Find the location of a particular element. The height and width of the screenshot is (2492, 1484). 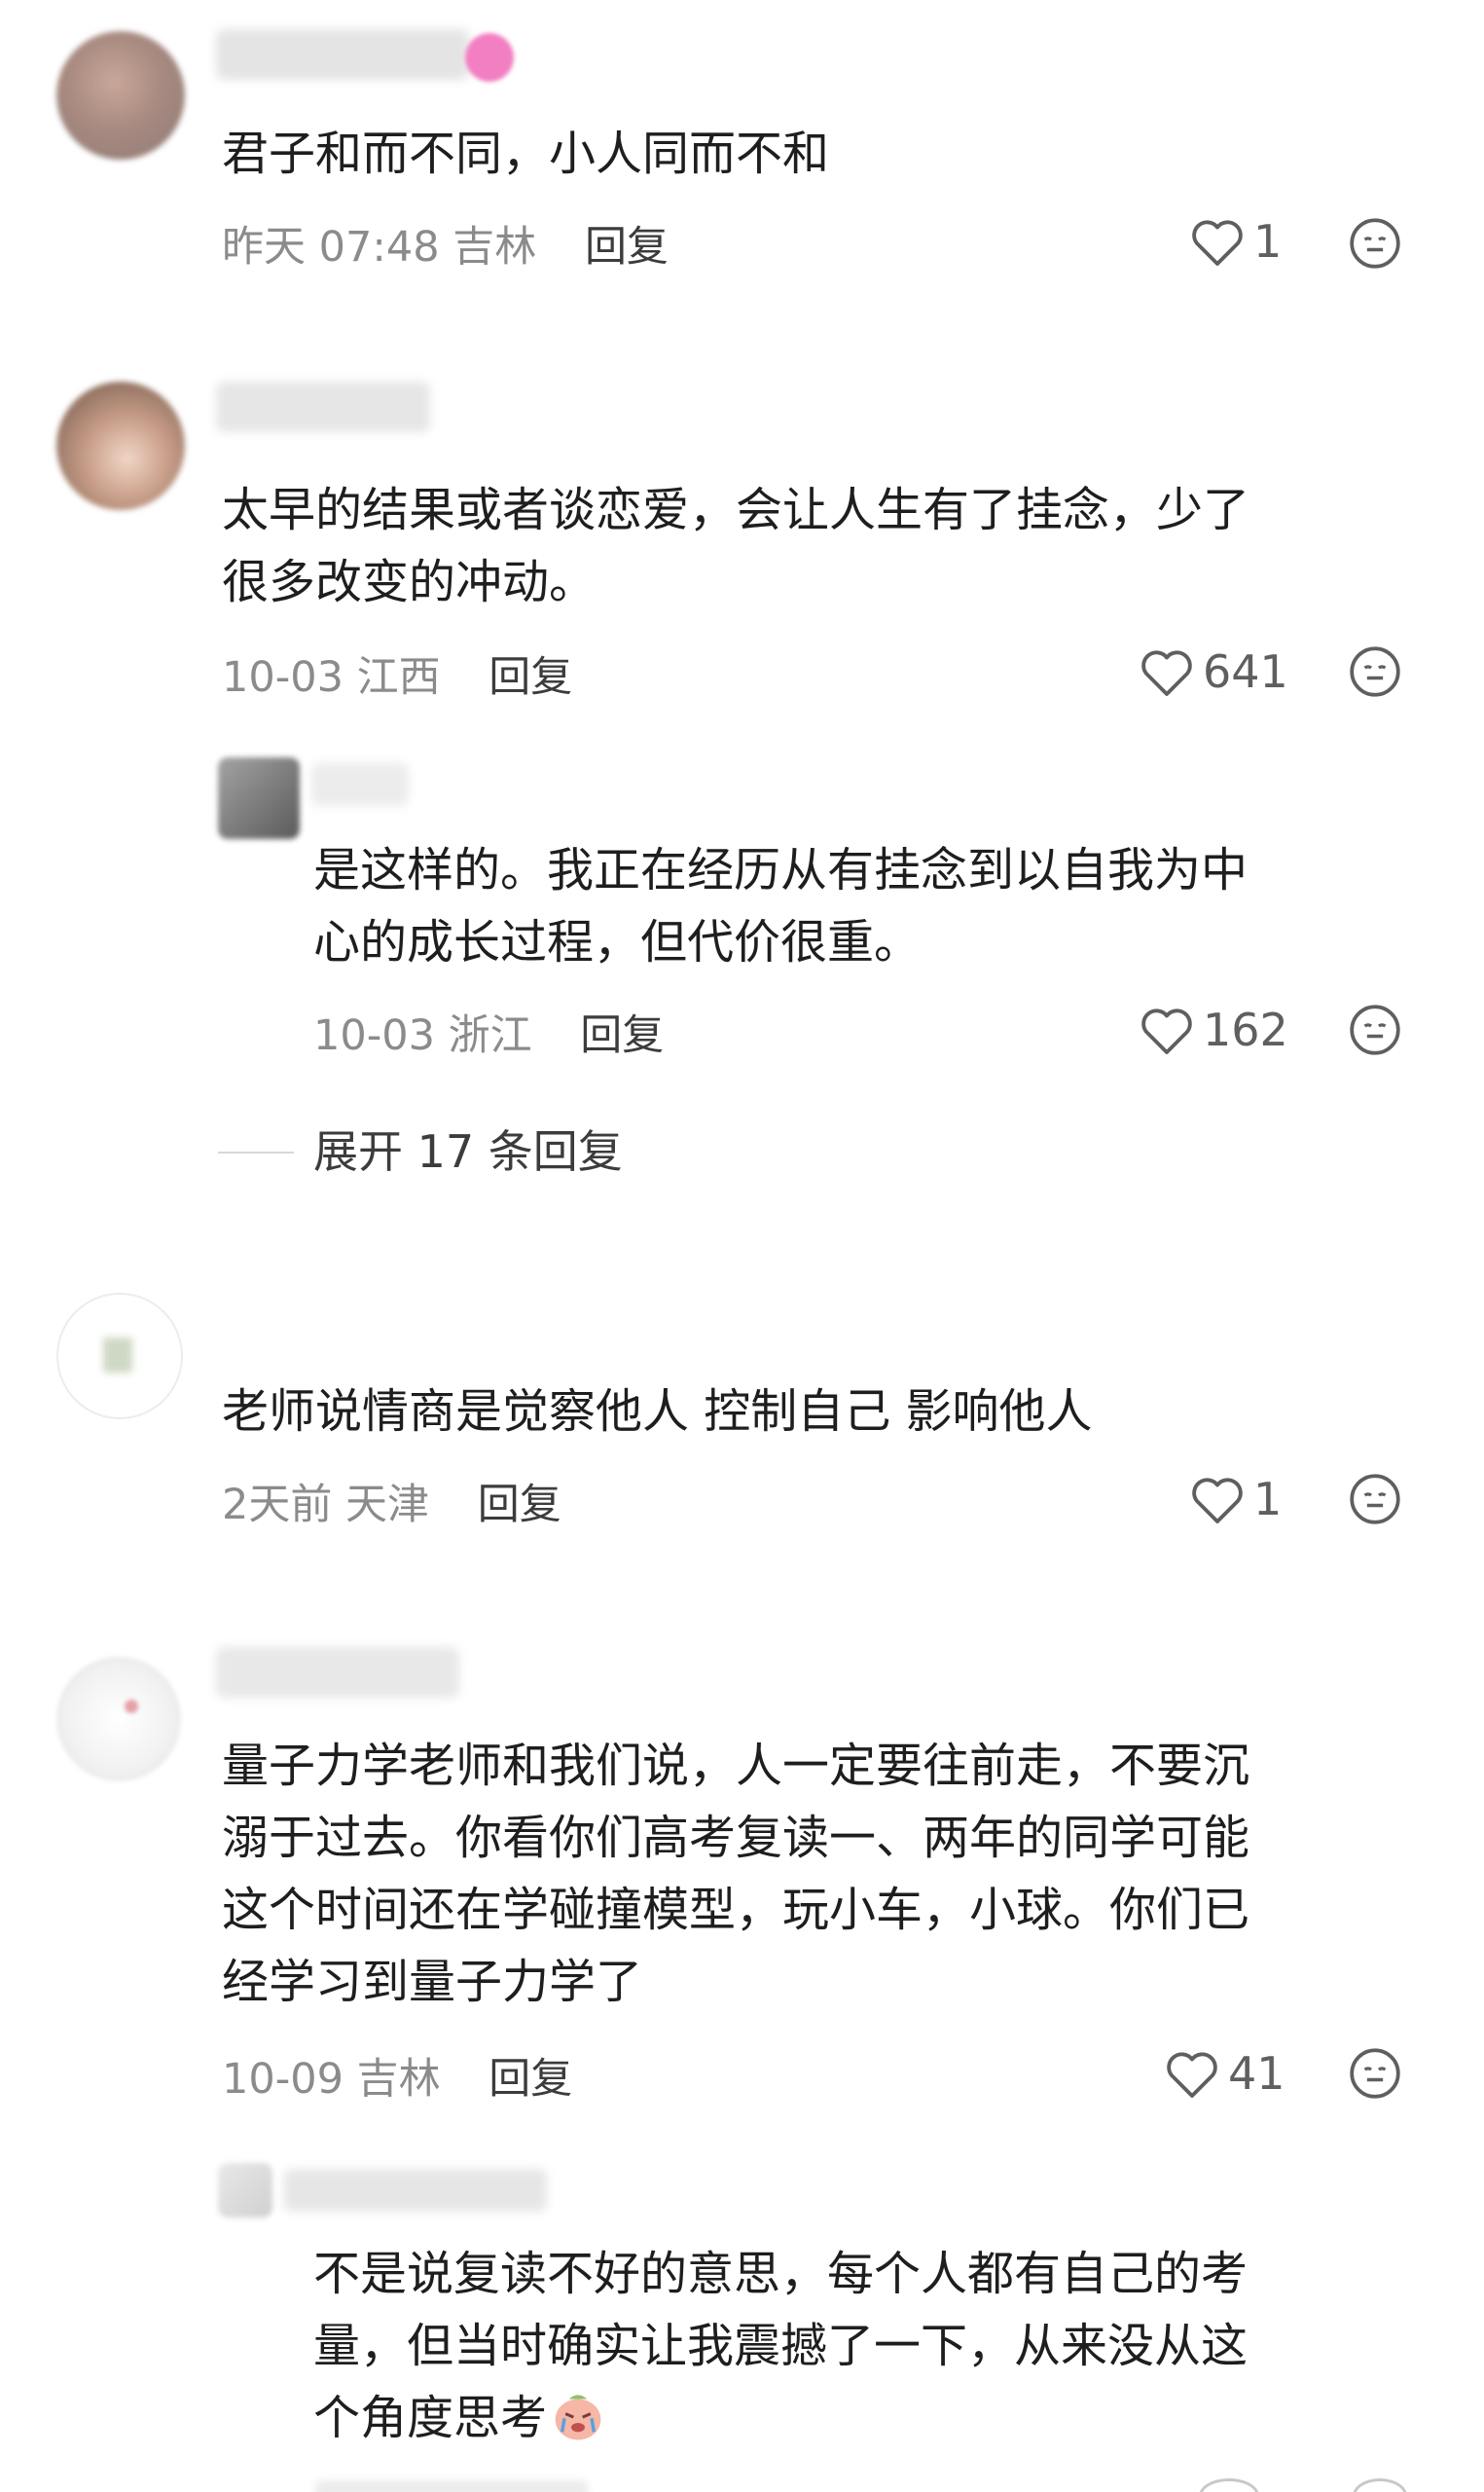

comment-time: 2天前 is located at coordinates (277, 1505).